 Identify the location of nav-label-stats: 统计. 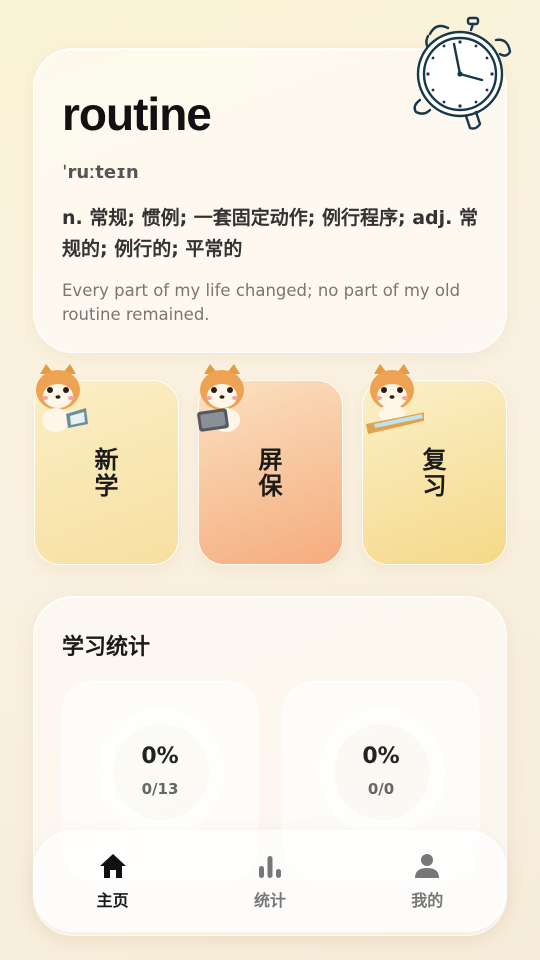
(269, 900).